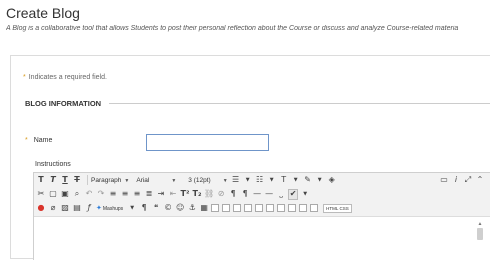 The image size is (490, 262). Describe the element at coordinates (77, 208) in the screenshot. I see `insert-media-icon: ▤` at that location.